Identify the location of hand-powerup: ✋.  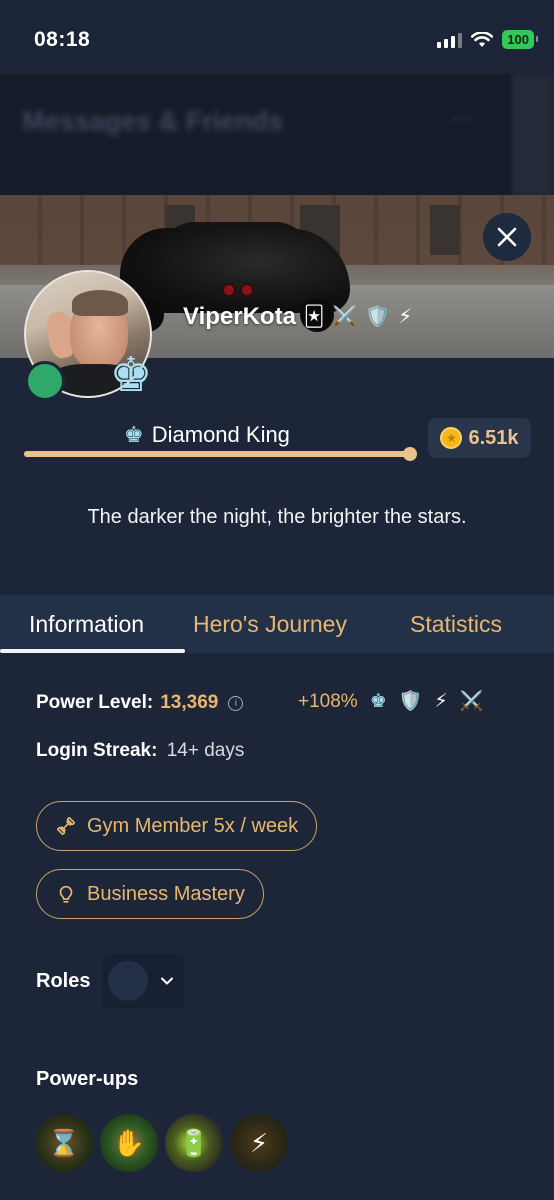
(129, 1143).